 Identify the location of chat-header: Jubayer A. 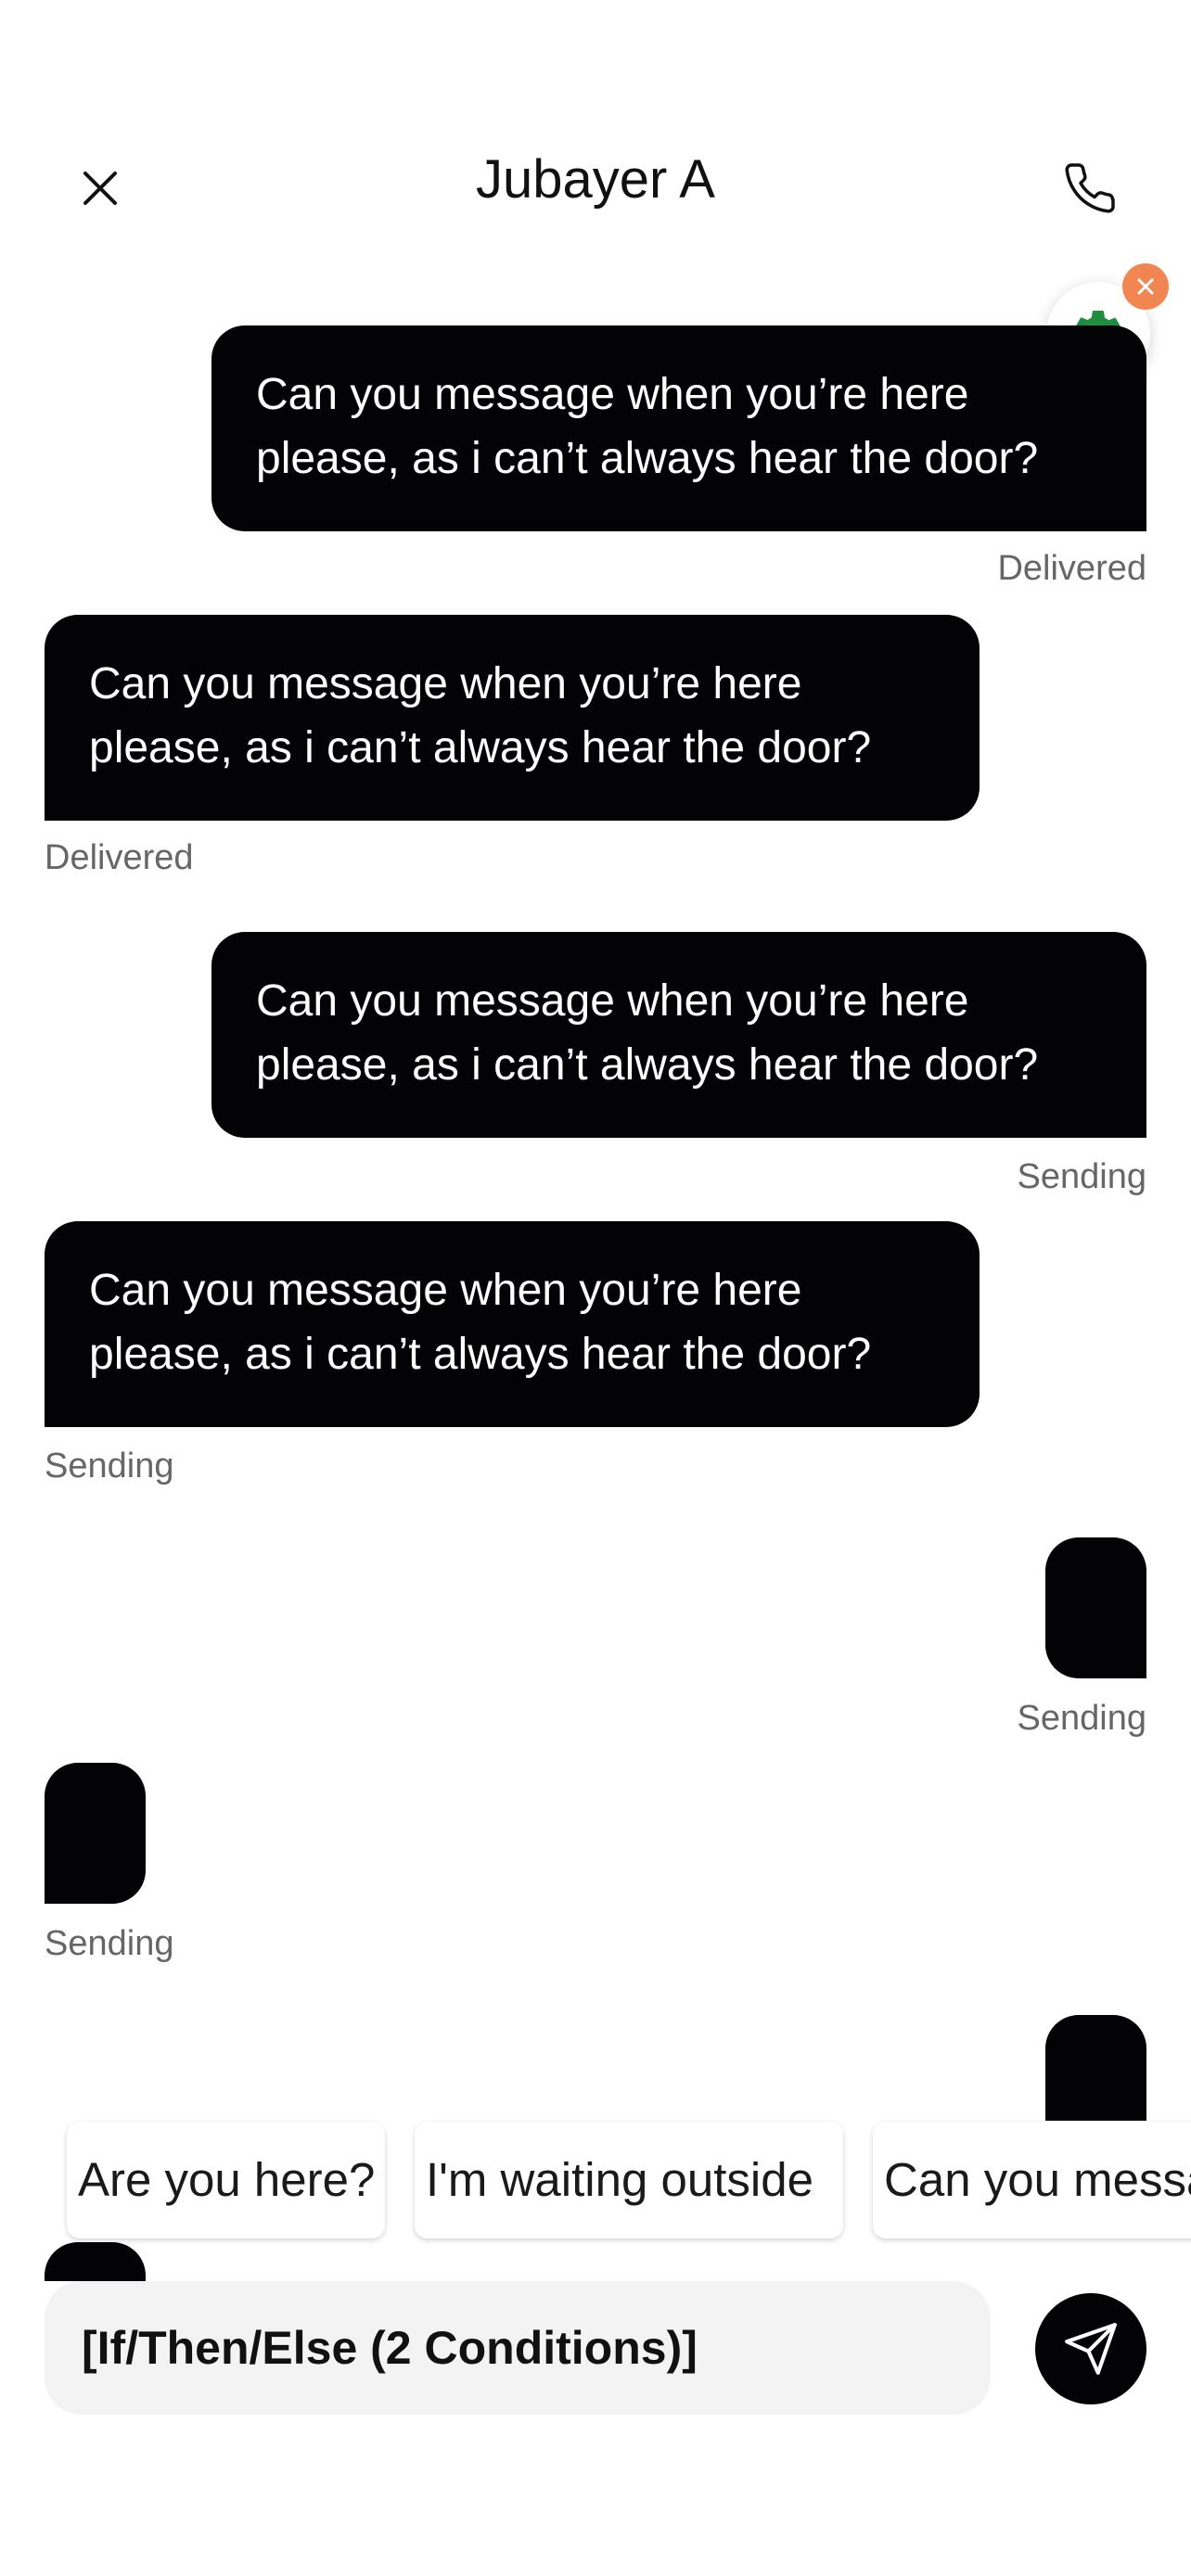
(595, 139).